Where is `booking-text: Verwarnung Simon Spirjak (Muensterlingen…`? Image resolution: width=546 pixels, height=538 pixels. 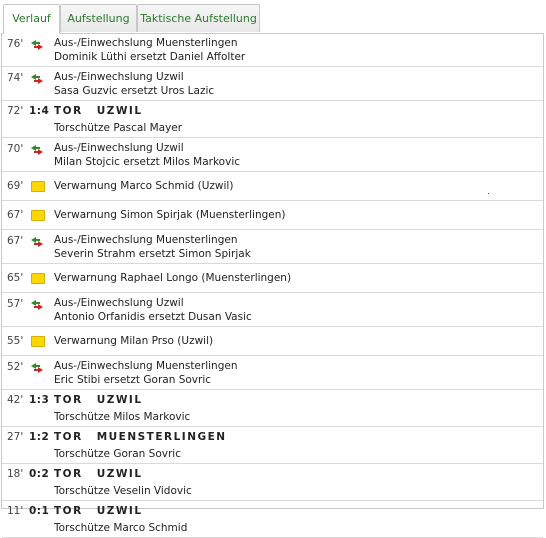
booking-text: Verwarnung Simon Spirjak (Muensterlingen… is located at coordinates (170, 215).